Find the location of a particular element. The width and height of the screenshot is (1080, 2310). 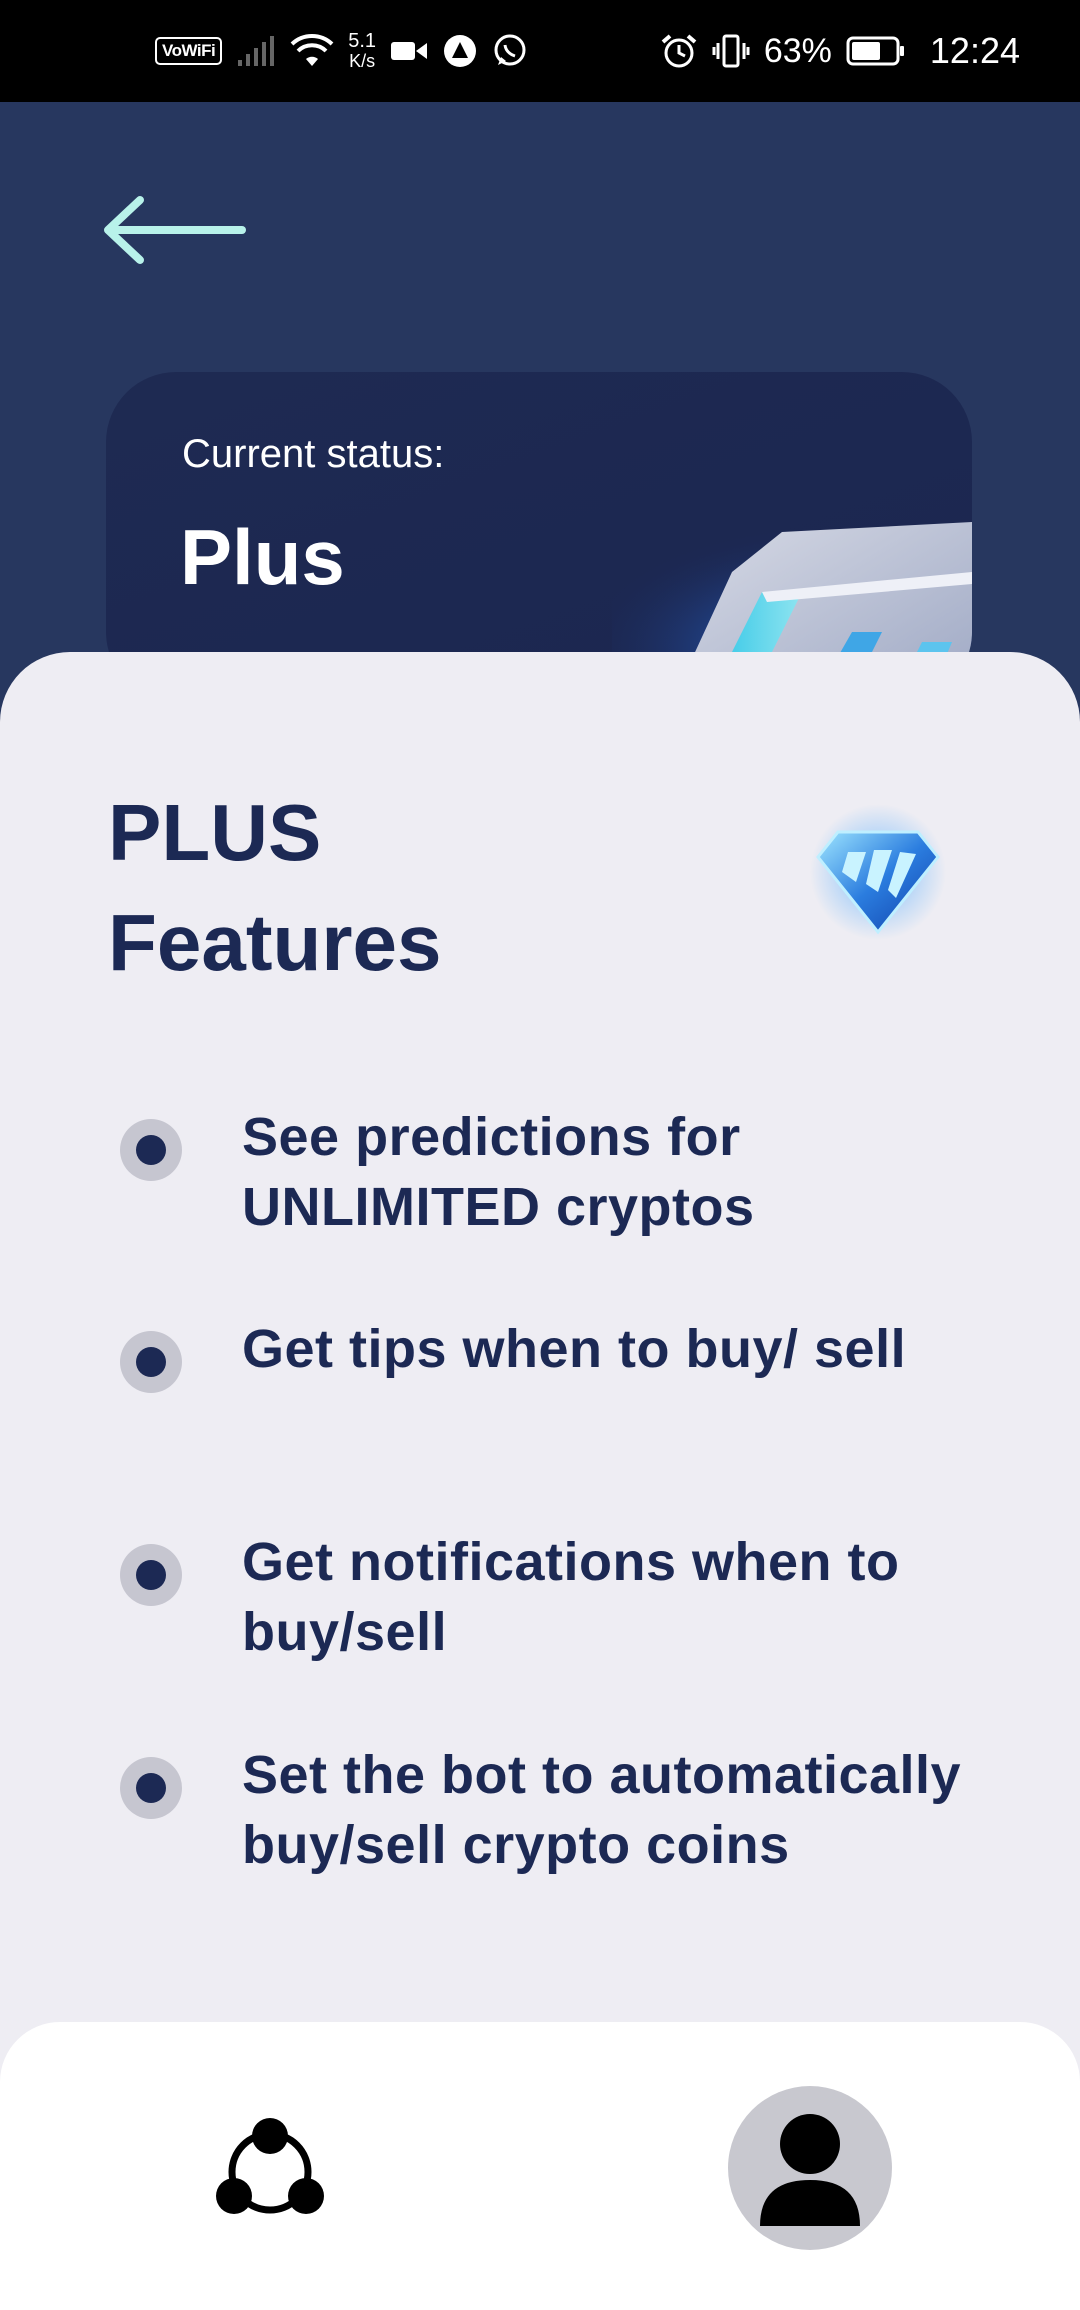

network-icon is located at coordinates (270, 2166).